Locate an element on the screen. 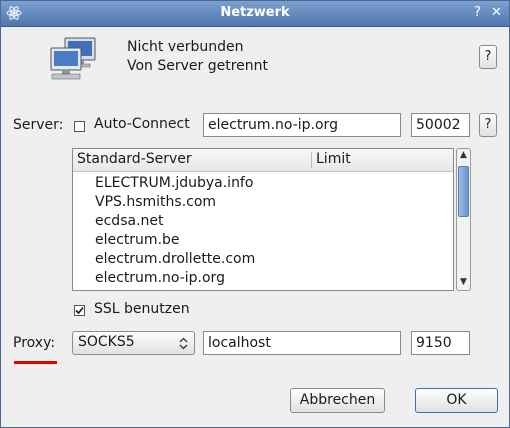  proxy-port-input: 9150 is located at coordinates (440, 343).